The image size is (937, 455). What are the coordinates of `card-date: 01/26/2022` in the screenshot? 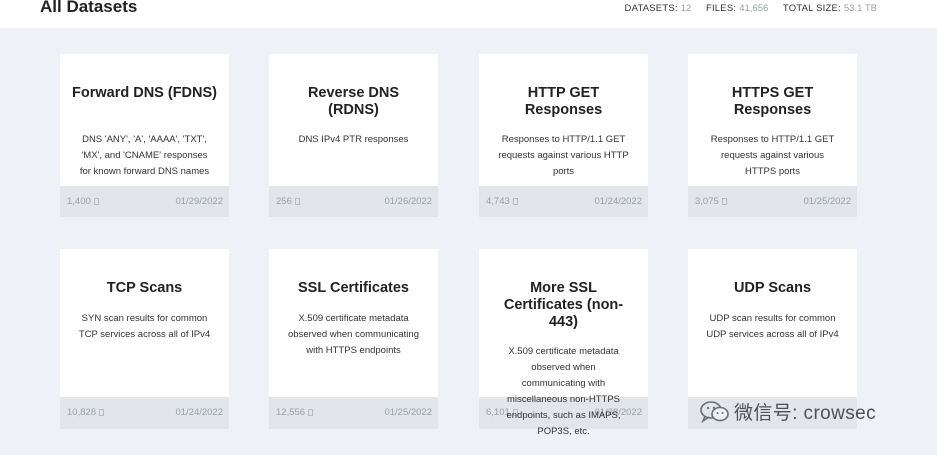 It's located at (408, 201).